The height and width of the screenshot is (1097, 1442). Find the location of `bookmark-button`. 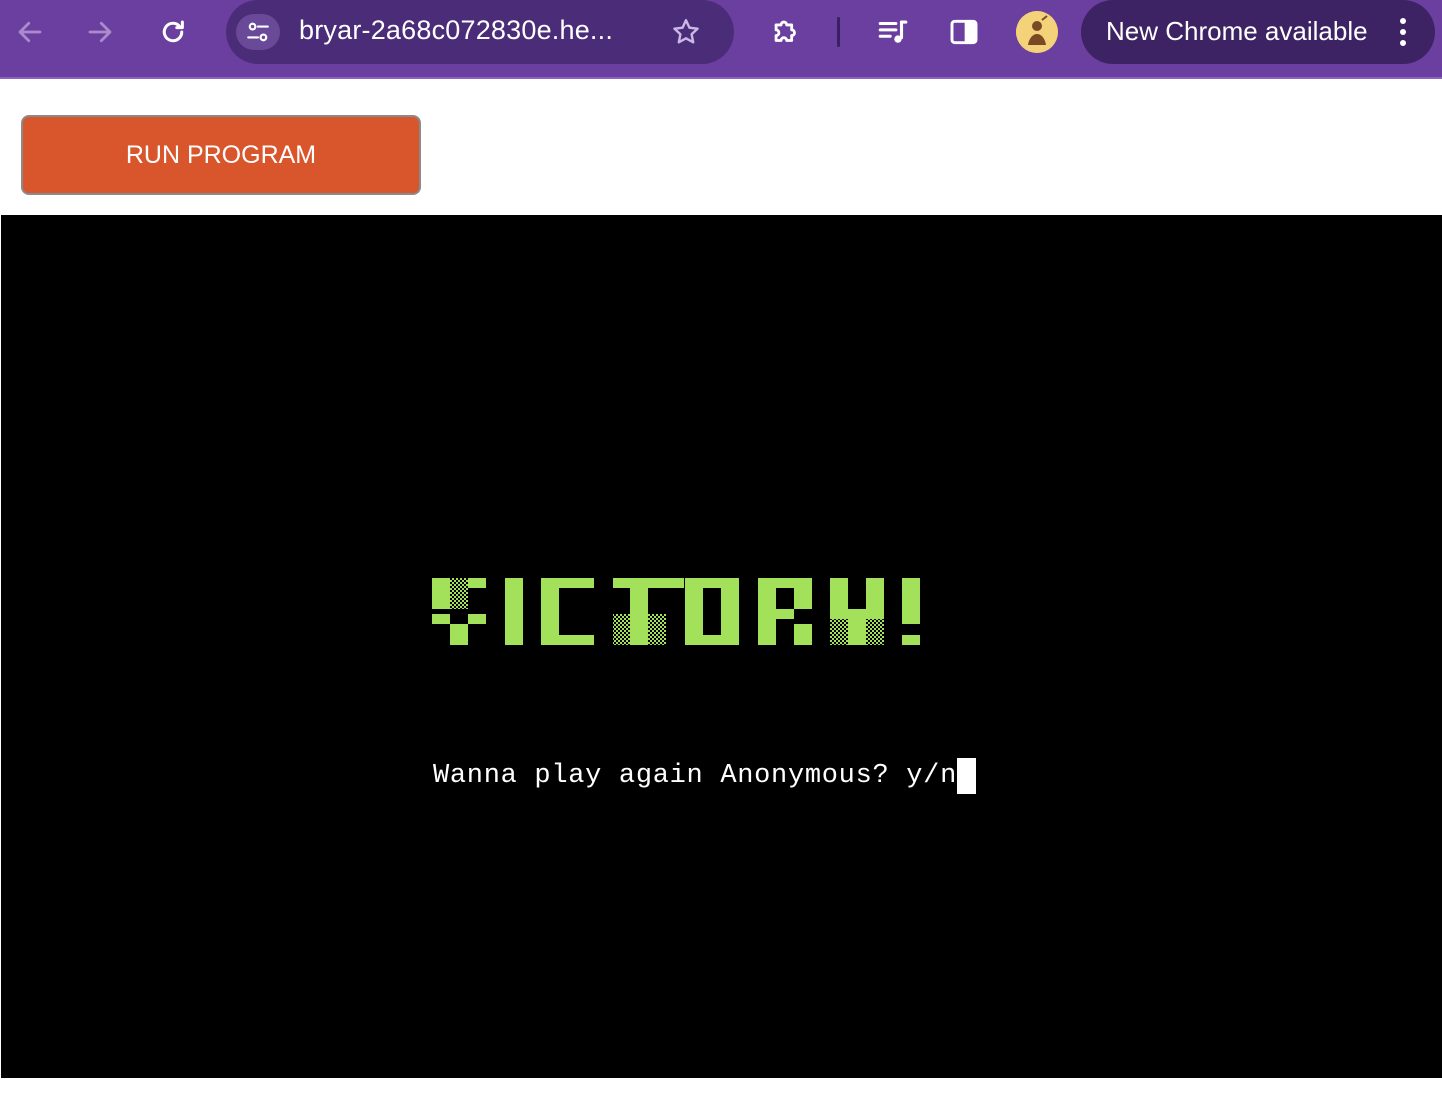

bookmark-button is located at coordinates (686, 32).